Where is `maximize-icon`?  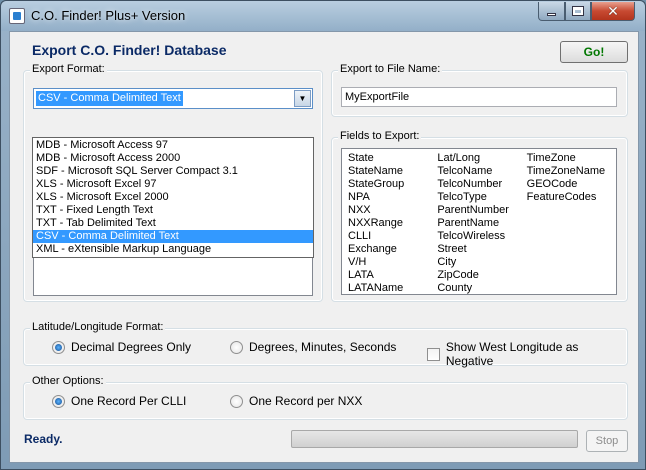
maximize-icon is located at coordinates (578, 11).